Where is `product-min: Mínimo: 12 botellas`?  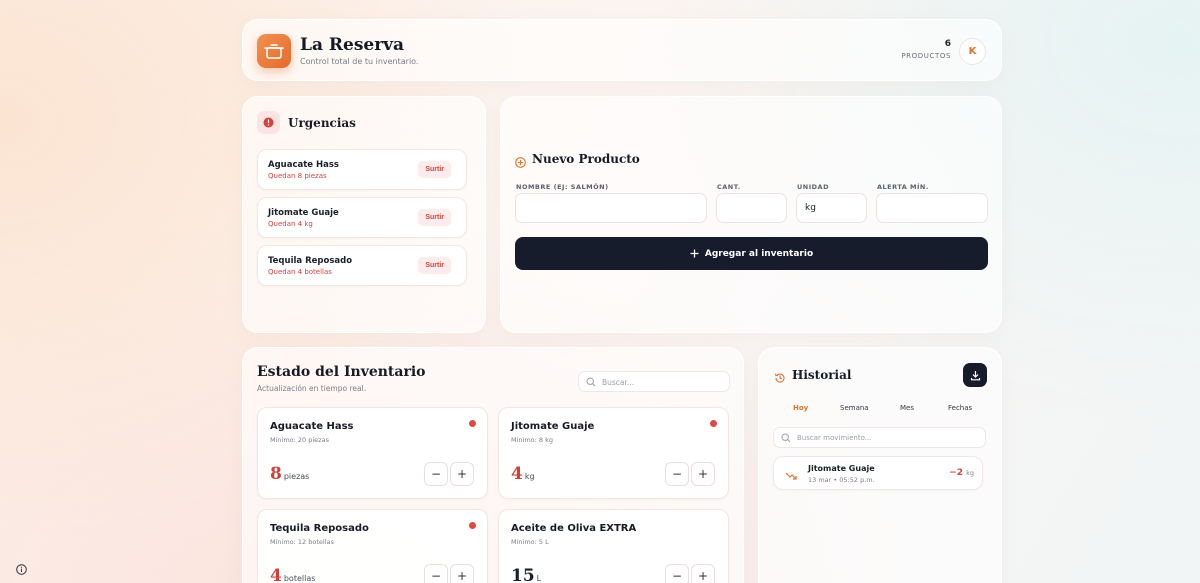
product-min: Mínimo: 12 botellas is located at coordinates (302, 542).